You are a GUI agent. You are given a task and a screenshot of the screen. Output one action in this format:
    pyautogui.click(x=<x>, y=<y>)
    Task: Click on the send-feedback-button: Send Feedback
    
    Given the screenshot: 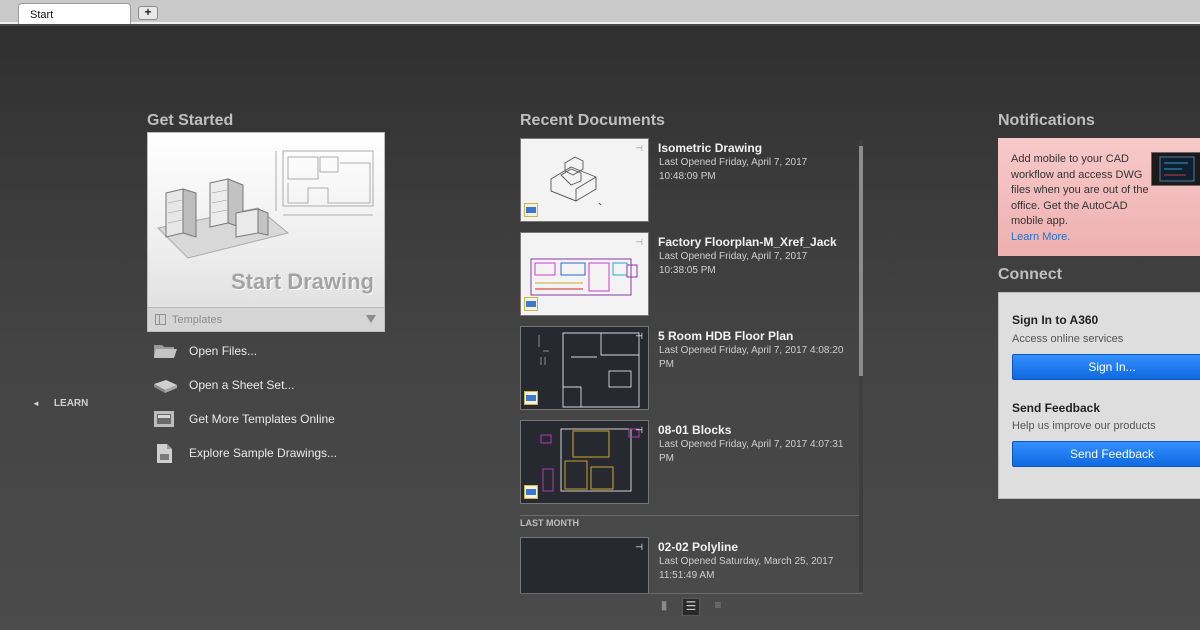 What is the action you would take?
    pyautogui.click(x=1106, y=454)
    